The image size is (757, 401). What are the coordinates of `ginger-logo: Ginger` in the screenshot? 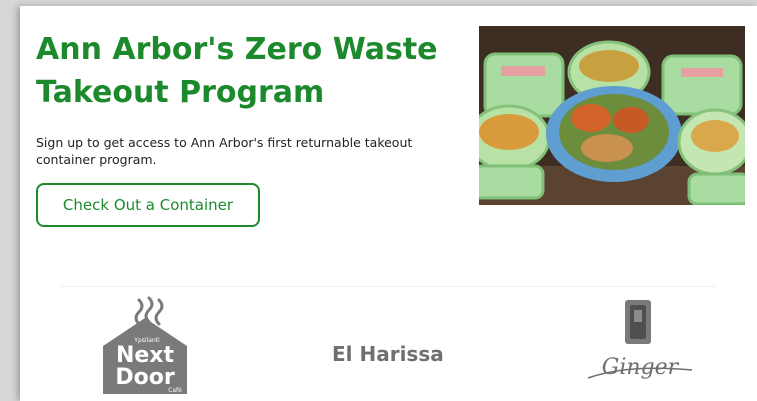 It's located at (638, 344).